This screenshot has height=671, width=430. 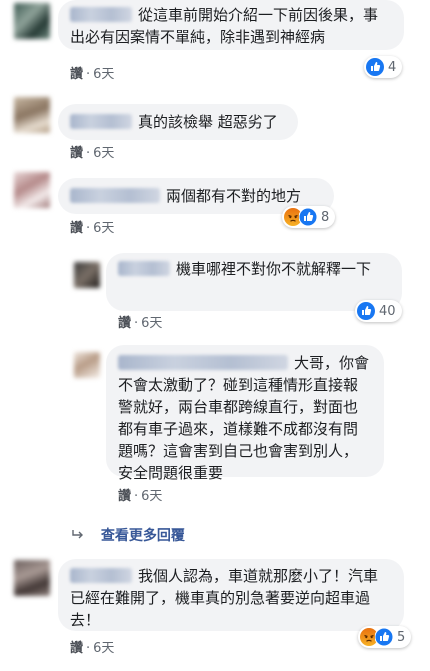 What do you see at coordinates (387, 311) in the screenshot?
I see `reaction-count: 40` at bounding box center [387, 311].